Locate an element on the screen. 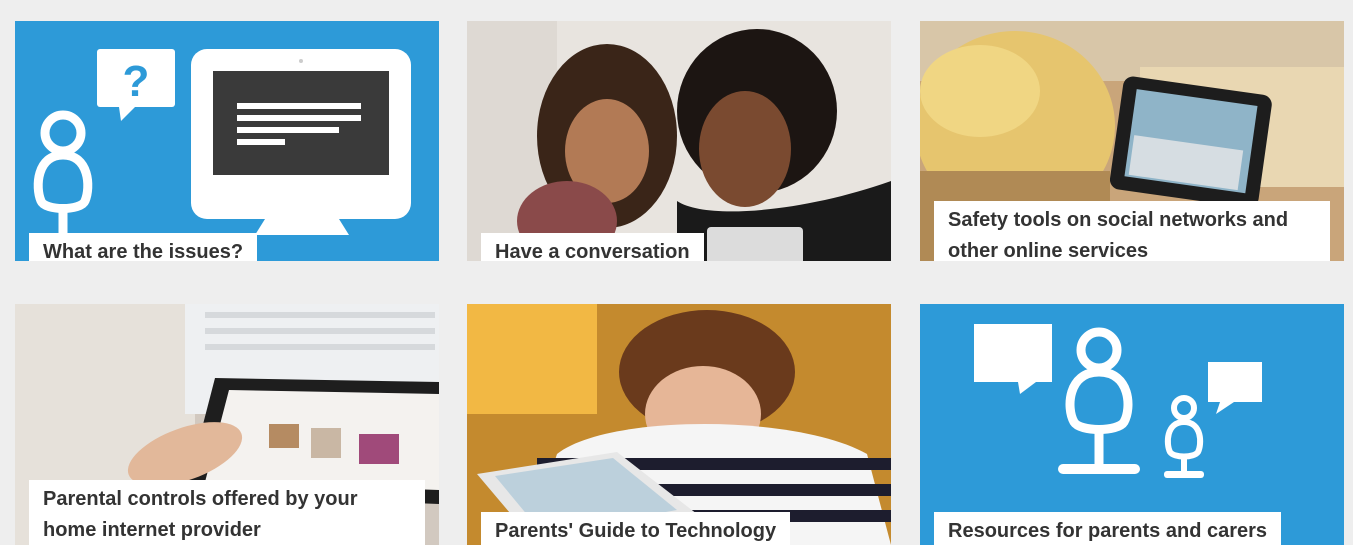 Image resolution: width=1353 pixels, height=545 pixels. tile-caption: What are the issues? is located at coordinates (143, 247).